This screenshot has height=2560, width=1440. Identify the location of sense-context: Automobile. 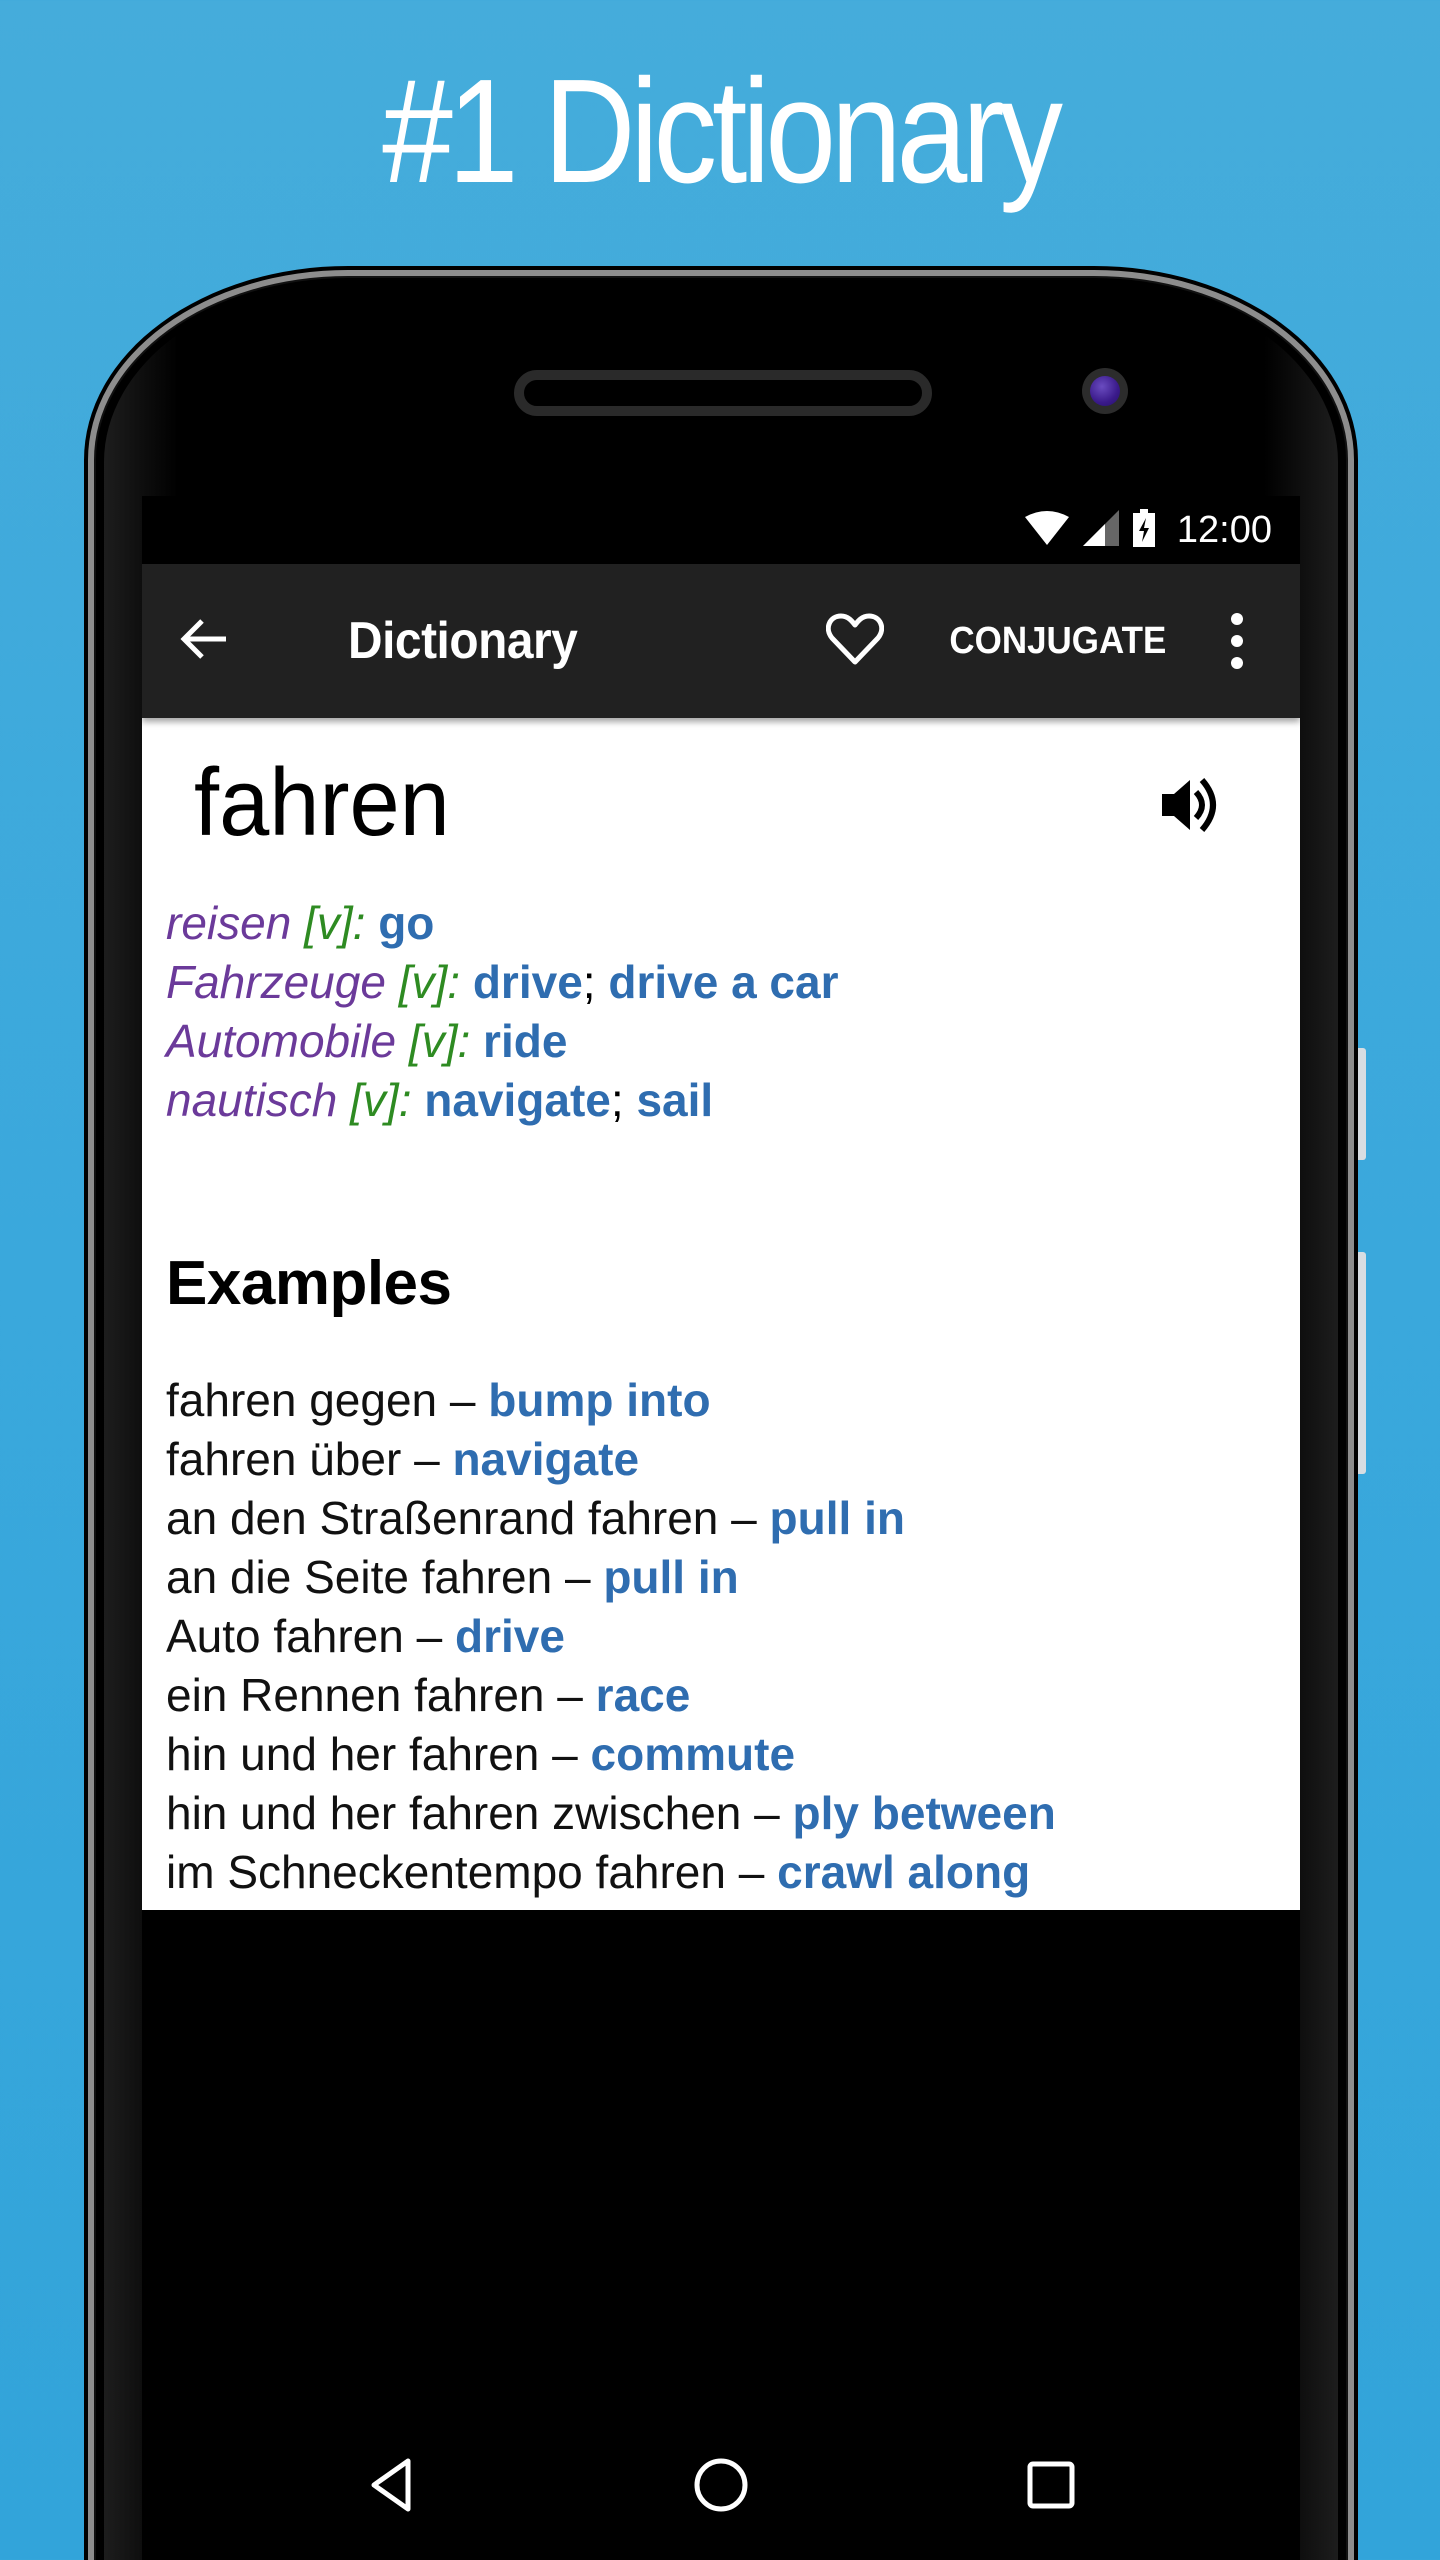
(281, 1041).